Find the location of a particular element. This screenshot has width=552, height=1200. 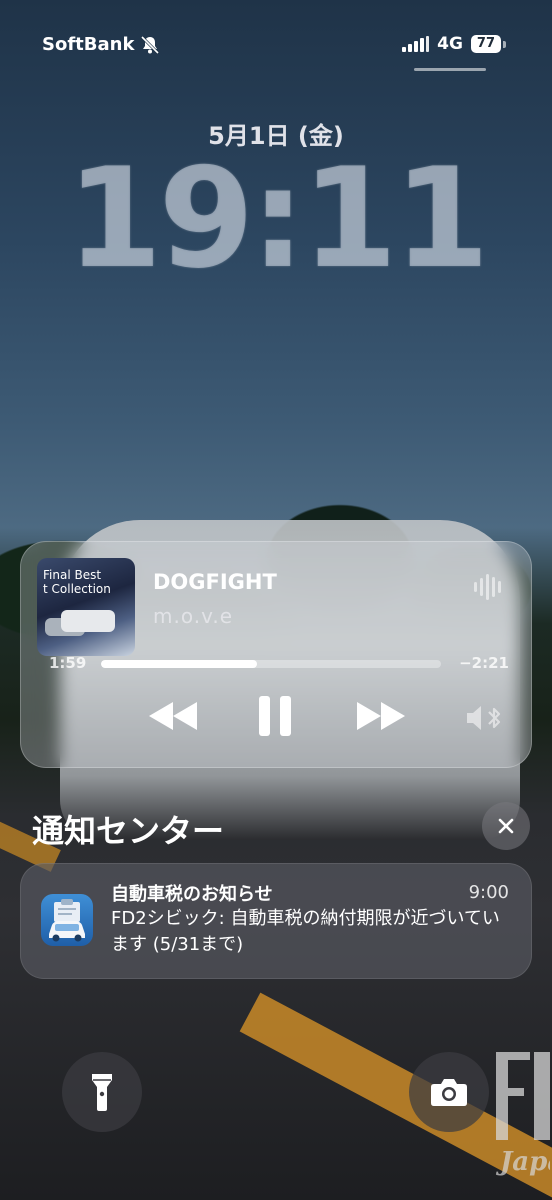

close-icon is located at coordinates (506, 826).